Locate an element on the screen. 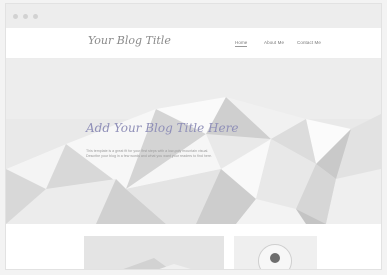 This screenshot has width=387, height=275. close-dot is located at coordinates (15, 16).